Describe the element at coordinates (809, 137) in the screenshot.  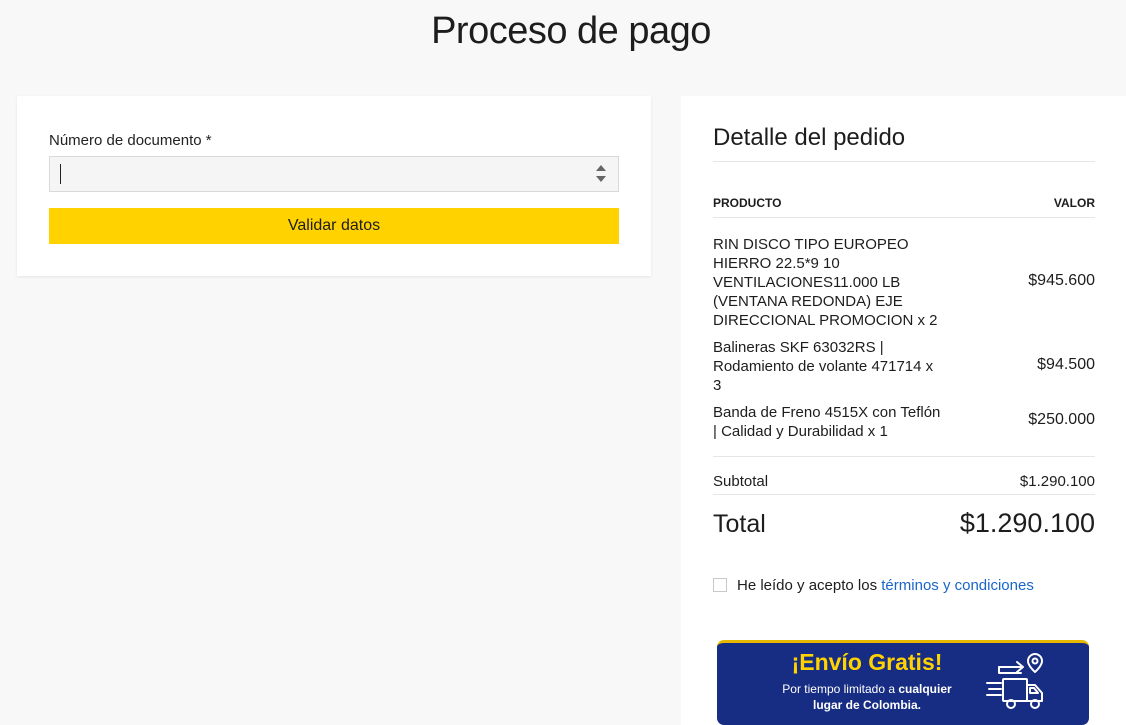
I see `order-detail-title: Detalle del pedido` at that location.